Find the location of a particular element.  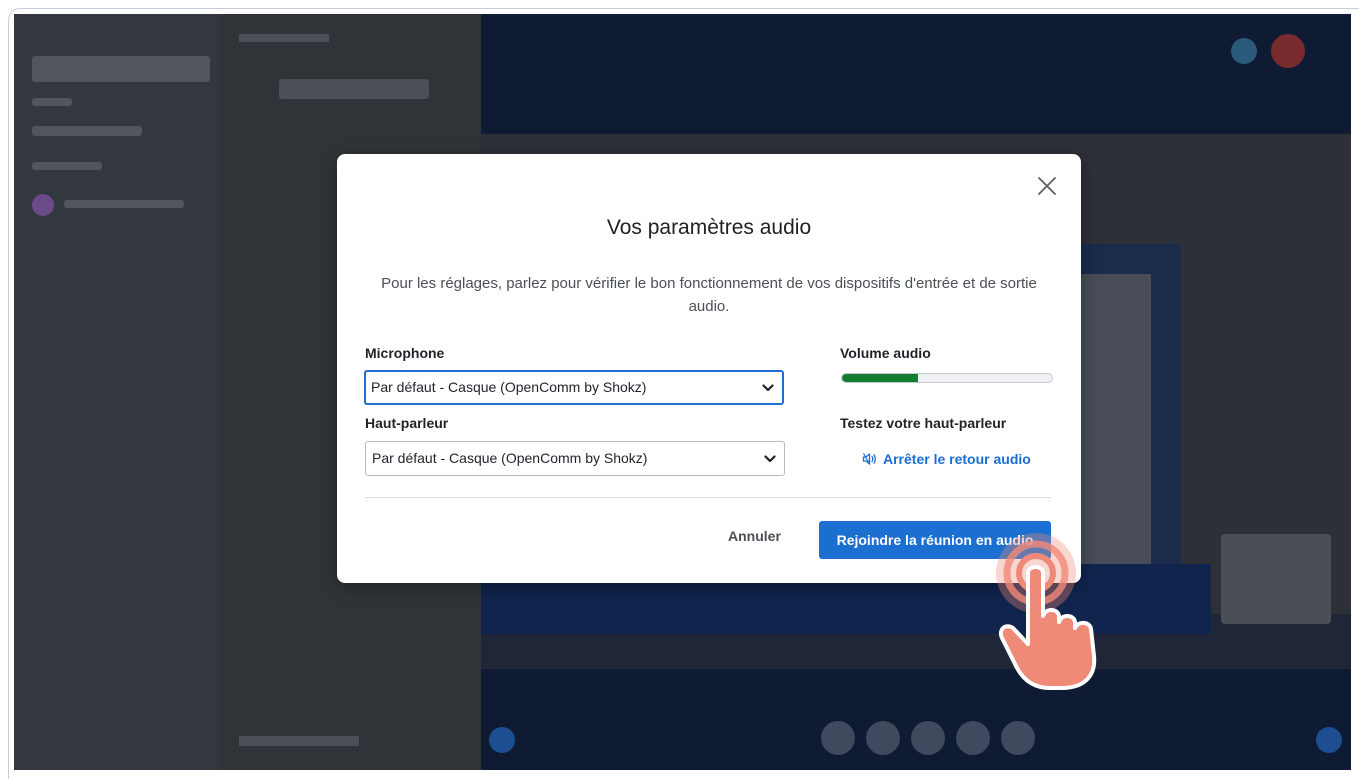

microphone-label: Microphone is located at coordinates (405, 353).